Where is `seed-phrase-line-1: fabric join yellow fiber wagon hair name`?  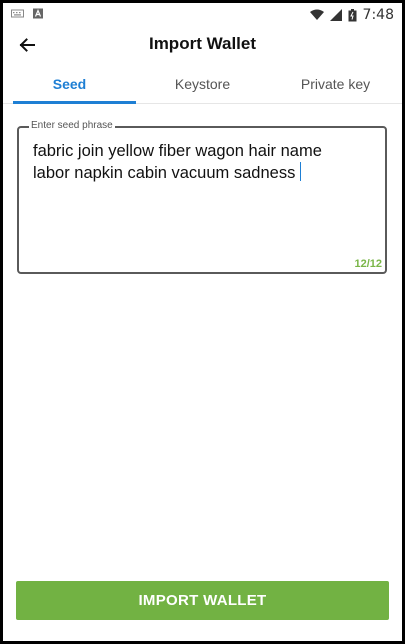
seed-phrase-line-1: fabric join yellow fiber wagon hair name is located at coordinates (177, 151).